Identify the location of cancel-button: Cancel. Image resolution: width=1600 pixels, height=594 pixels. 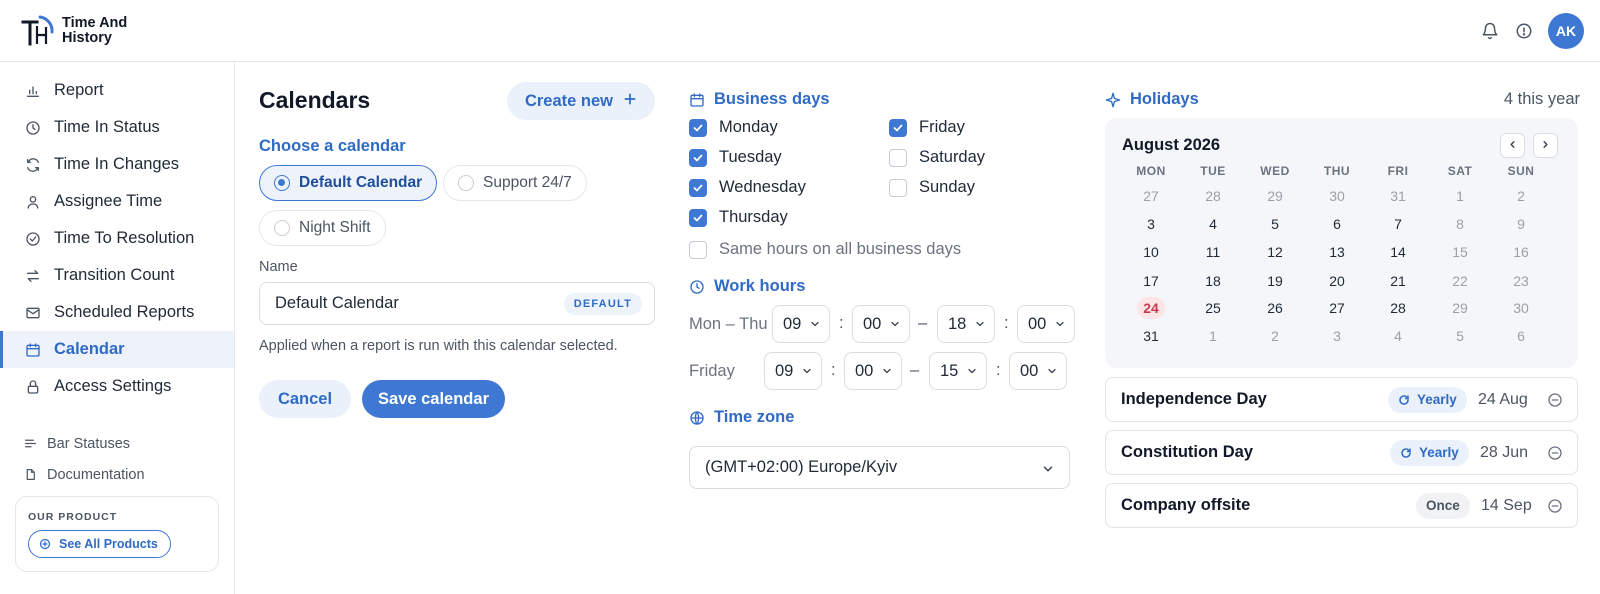
(305, 399).